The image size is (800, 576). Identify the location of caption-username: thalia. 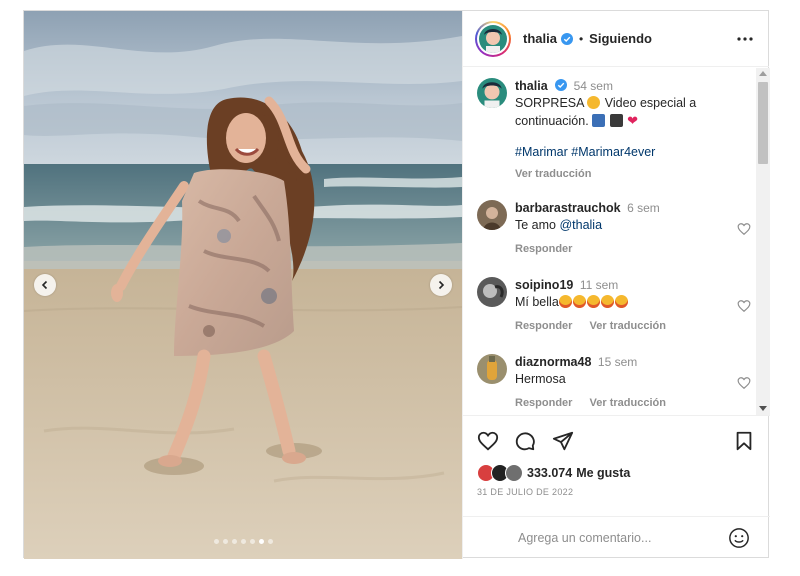
(531, 86).